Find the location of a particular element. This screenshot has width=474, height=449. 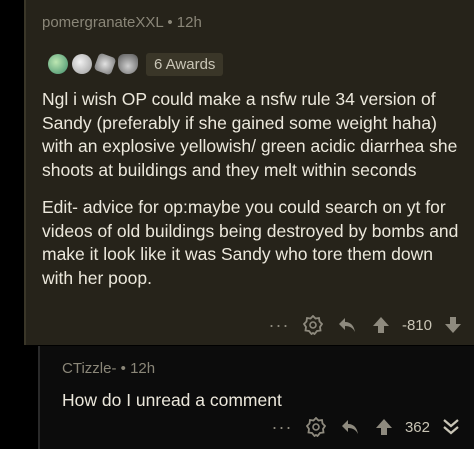

comment-age: 12h is located at coordinates (189, 22).